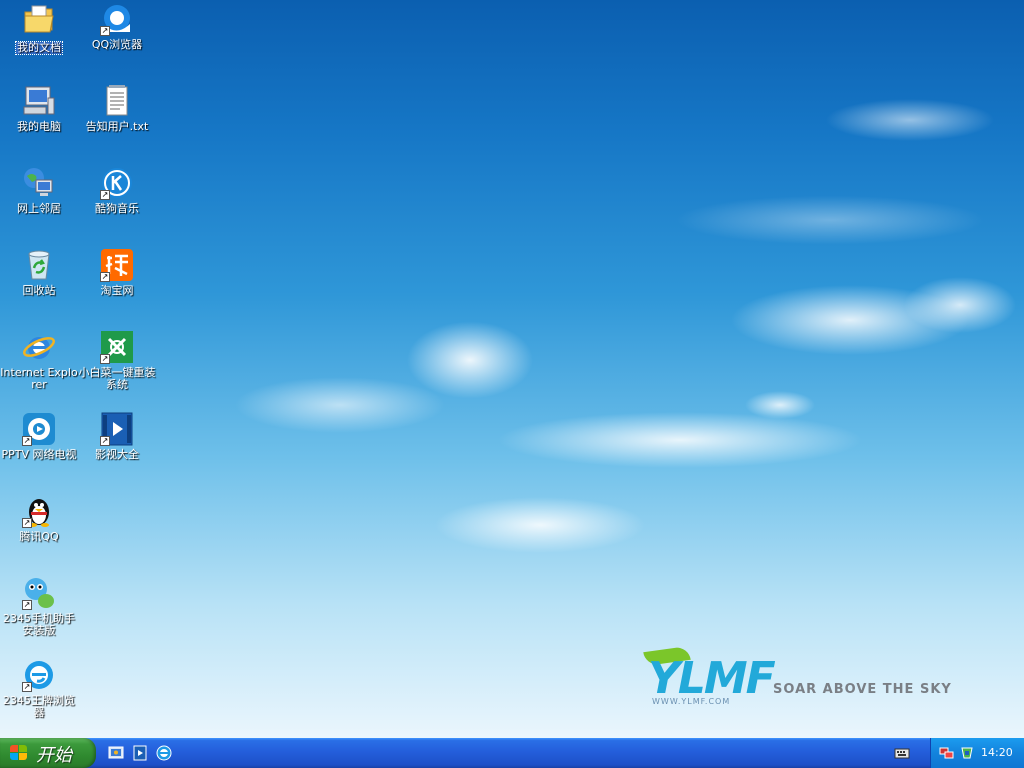 The width and height of the screenshot is (1024, 768). I want to click on kugou-music-icon: ↗, so click(117, 183).